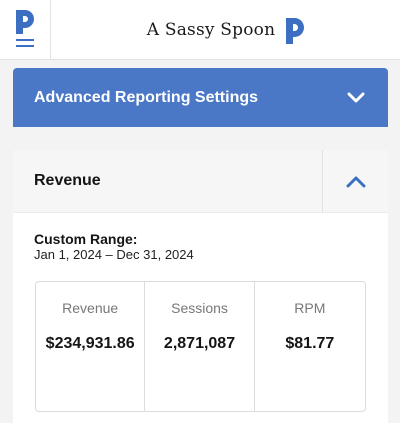 The width and height of the screenshot is (400, 423). What do you see at coordinates (90, 308) in the screenshot?
I see `stat-label: Revenue` at bounding box center [90, 308].